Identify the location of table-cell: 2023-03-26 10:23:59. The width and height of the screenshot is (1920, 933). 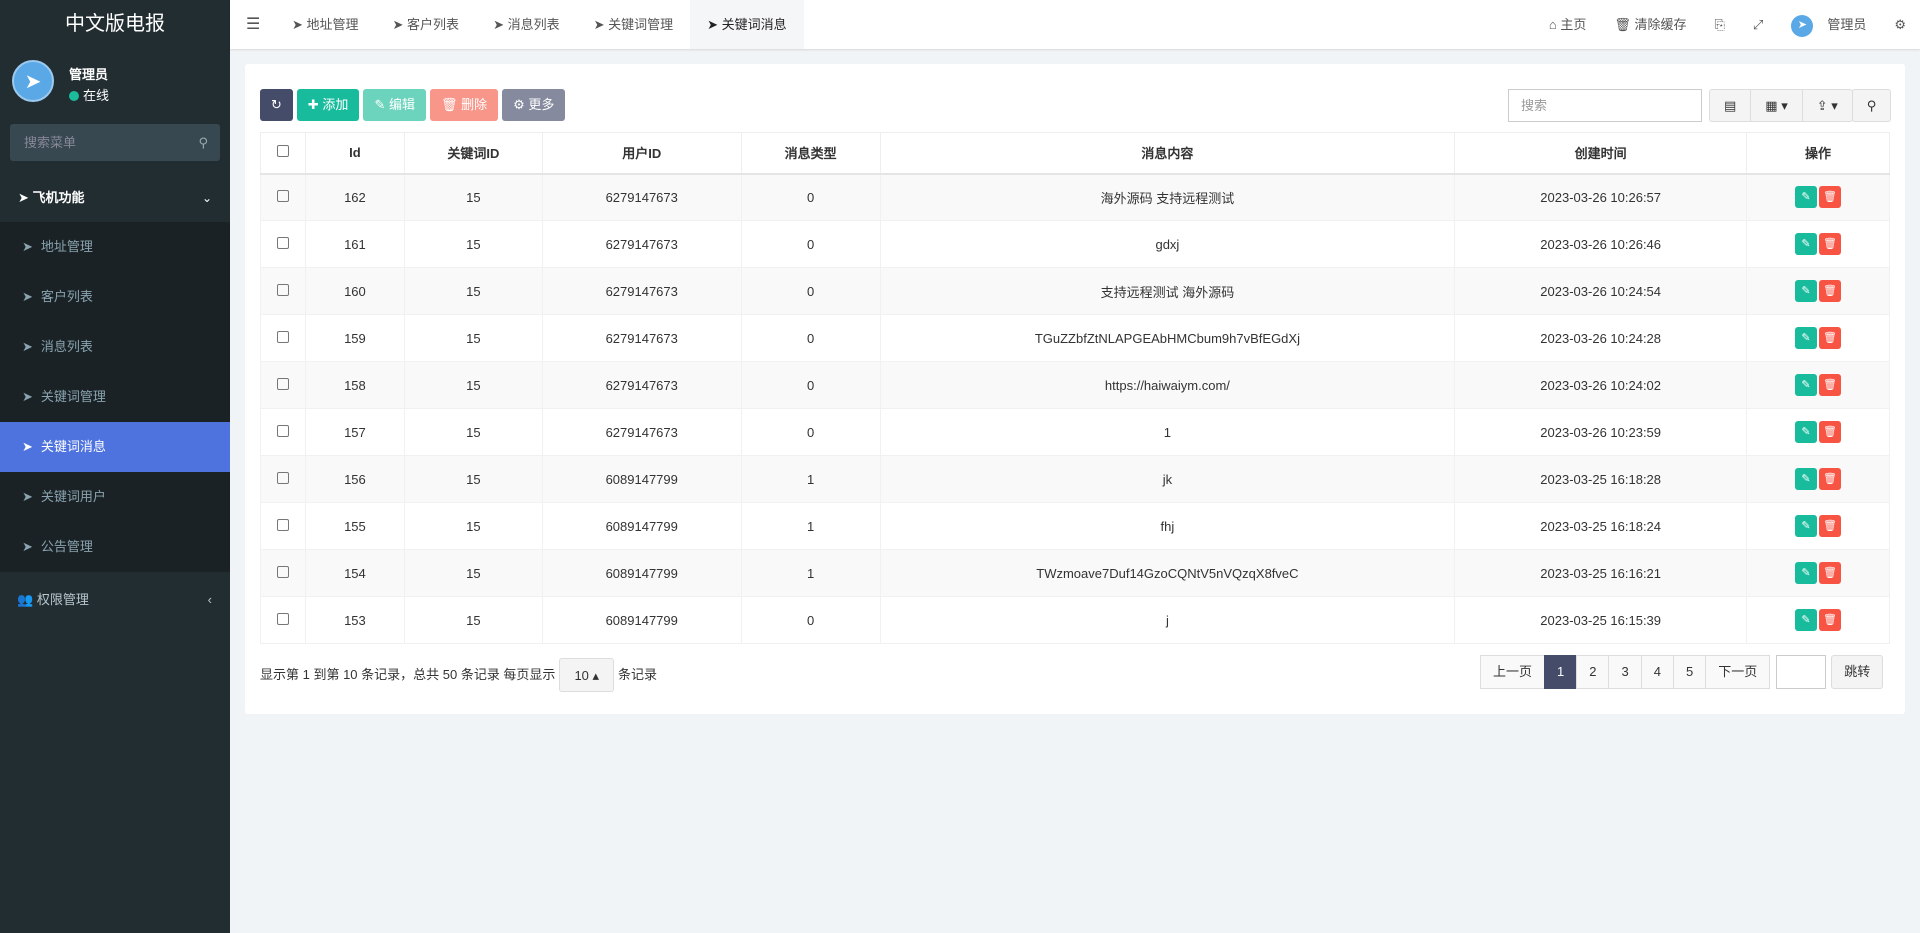
(1601, 432).